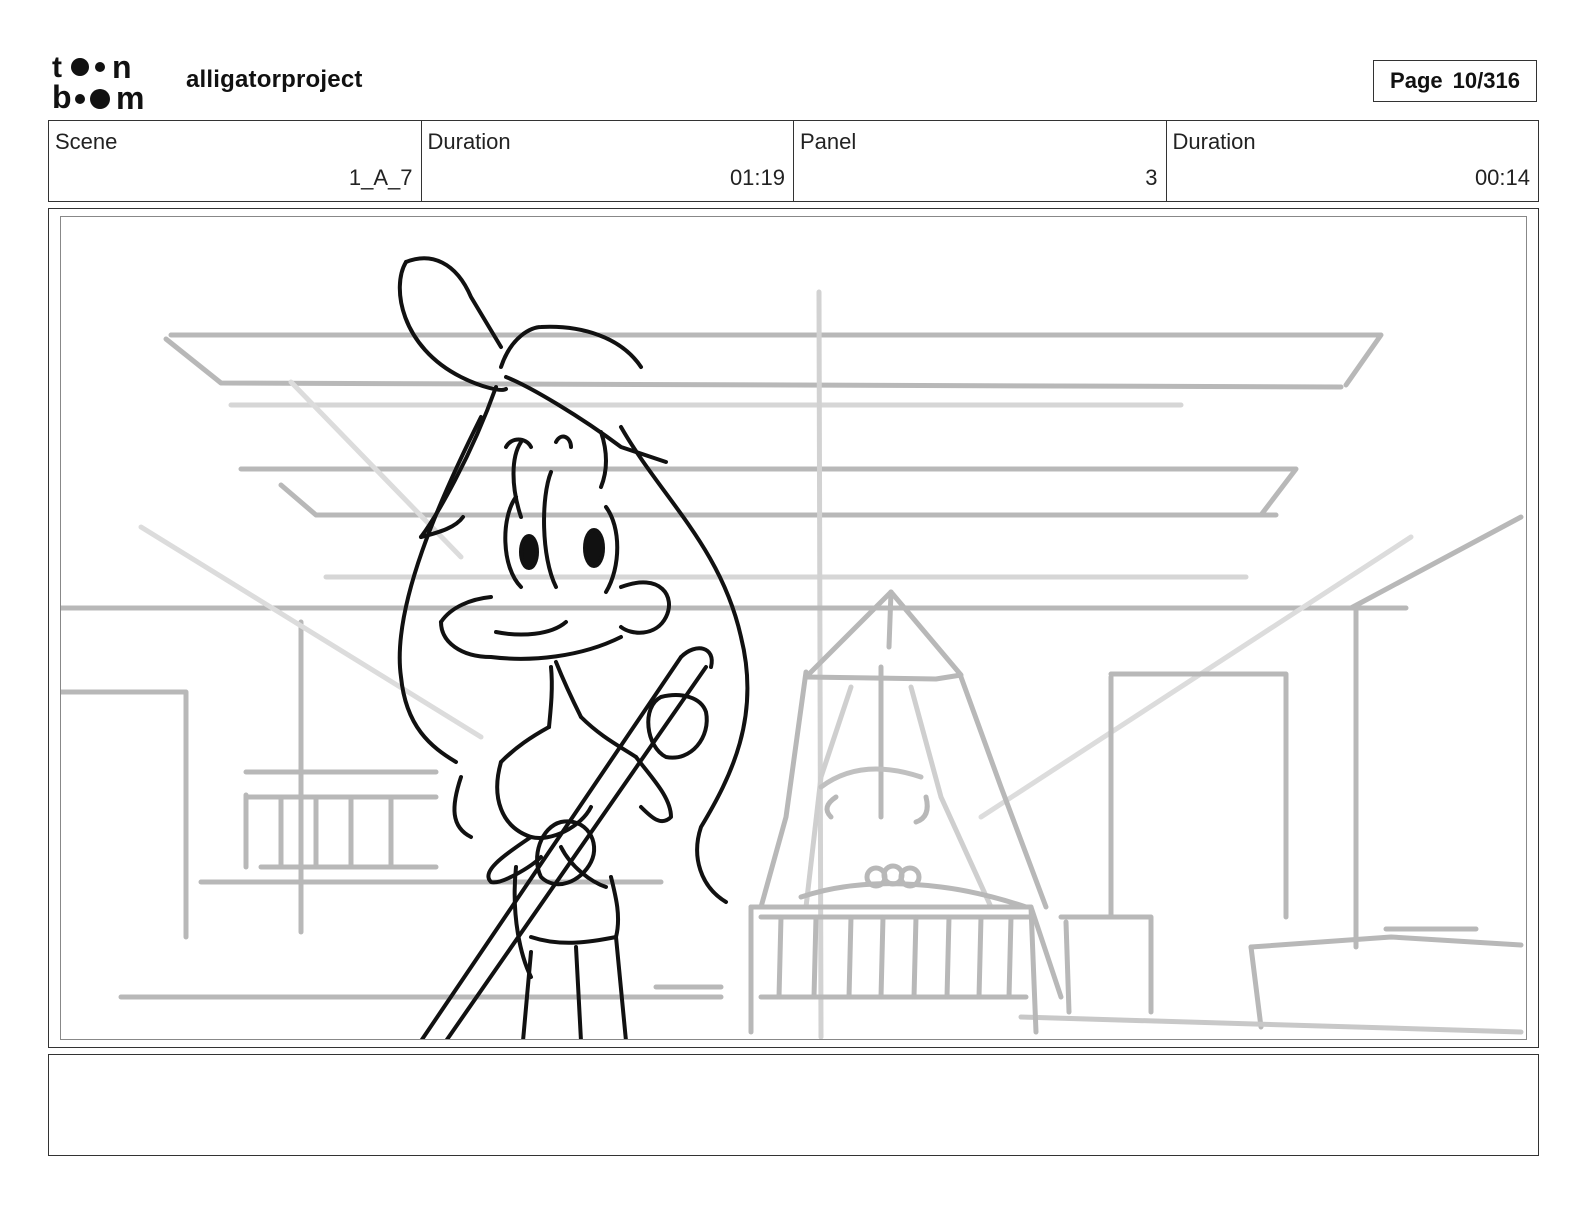  Describe the element at coordinates (608, 161) in the screenshot. I see `scene-duration-cell: Duration 01:19` at that location.